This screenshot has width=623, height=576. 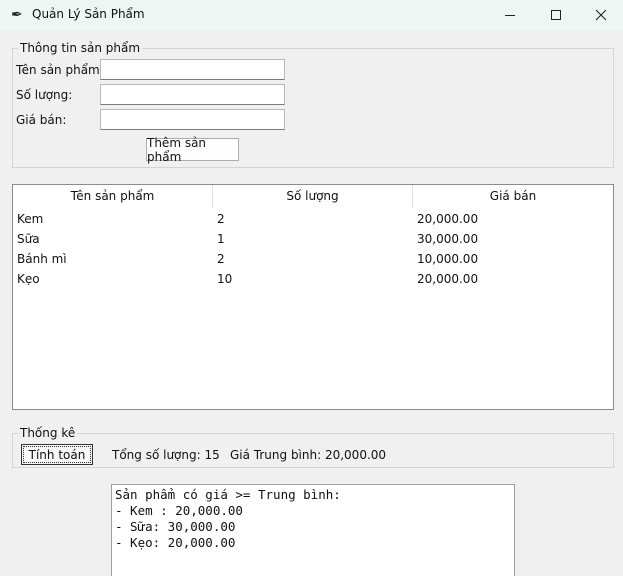 I want to click on feather-icon: ✒, so click(x=17, y=15).